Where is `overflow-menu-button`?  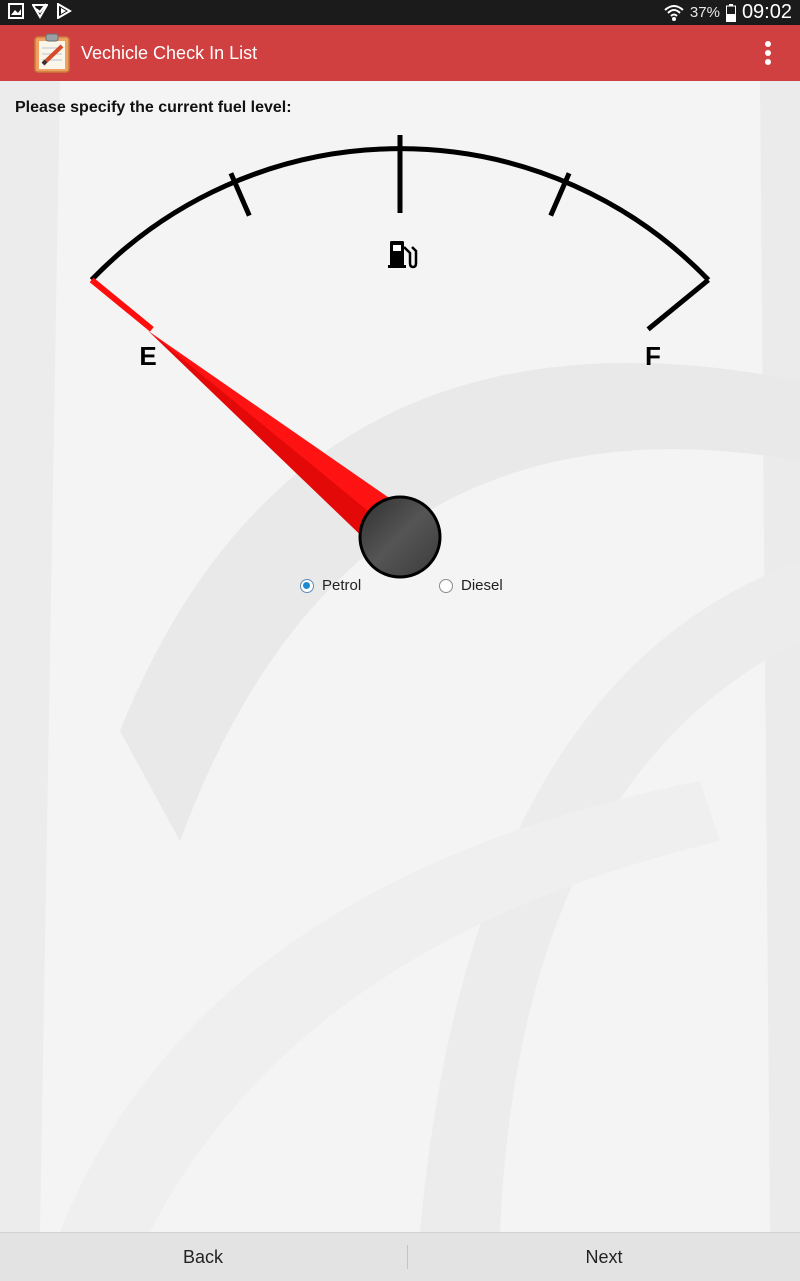
overflow-menu-button is located at coordinates (768, 53).